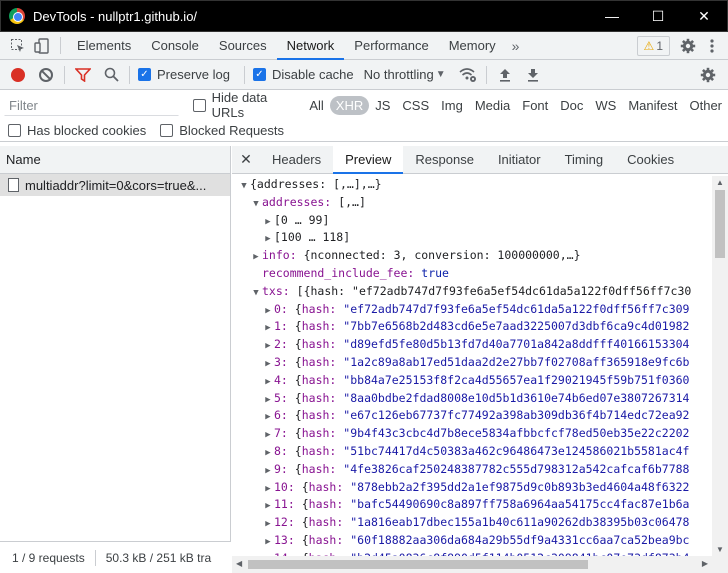  What do you see at coordinates (452, 105) in the screenshot?
I see `filter-type-img: Img` at bounding box center [452, 105].